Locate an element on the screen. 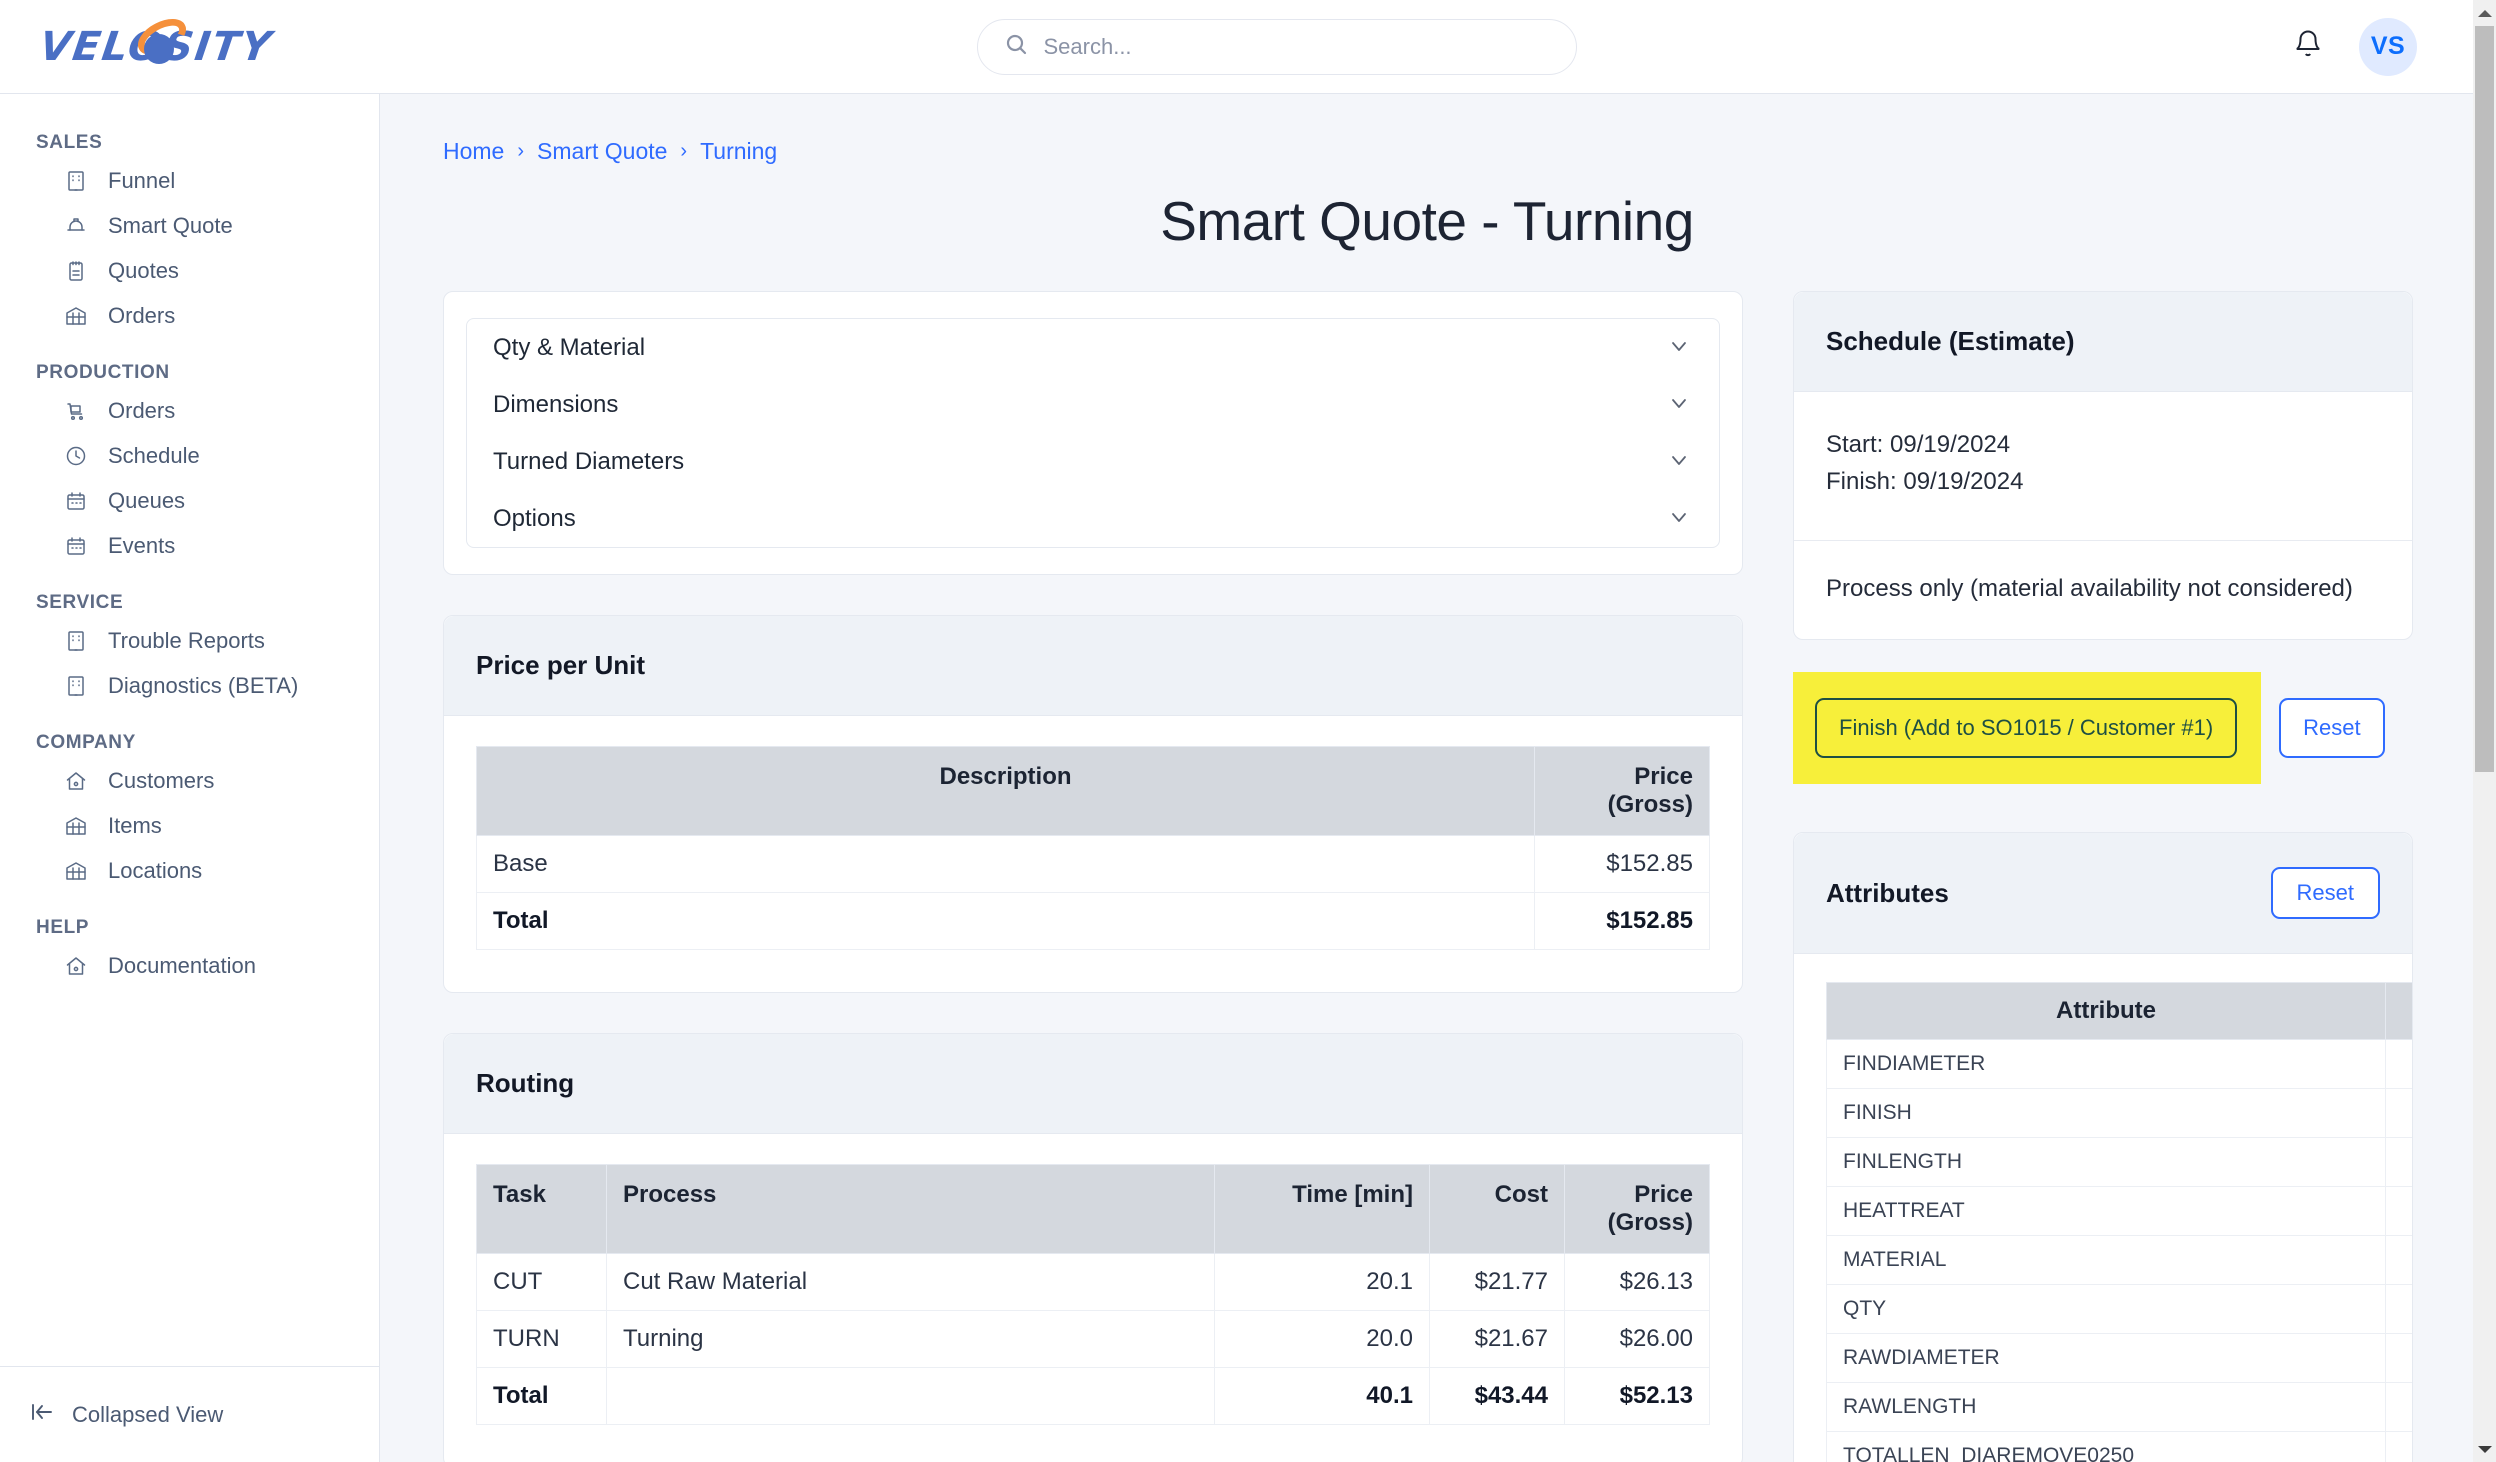 The height and width of the screenshot is (1462, 2496). cell-total-price: $52.13 is located at coordinates (1637, 1396).